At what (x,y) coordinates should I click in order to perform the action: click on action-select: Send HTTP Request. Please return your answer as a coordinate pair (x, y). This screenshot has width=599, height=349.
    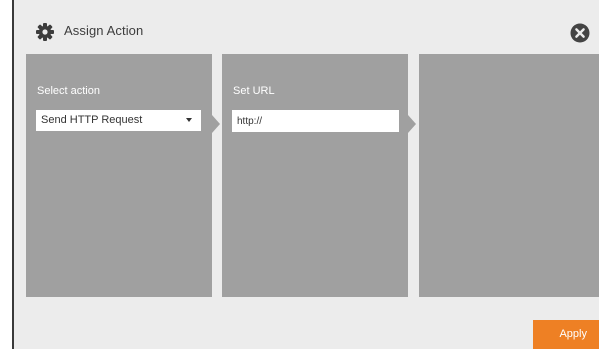
    Looking at the image, I should click on (118, 120).